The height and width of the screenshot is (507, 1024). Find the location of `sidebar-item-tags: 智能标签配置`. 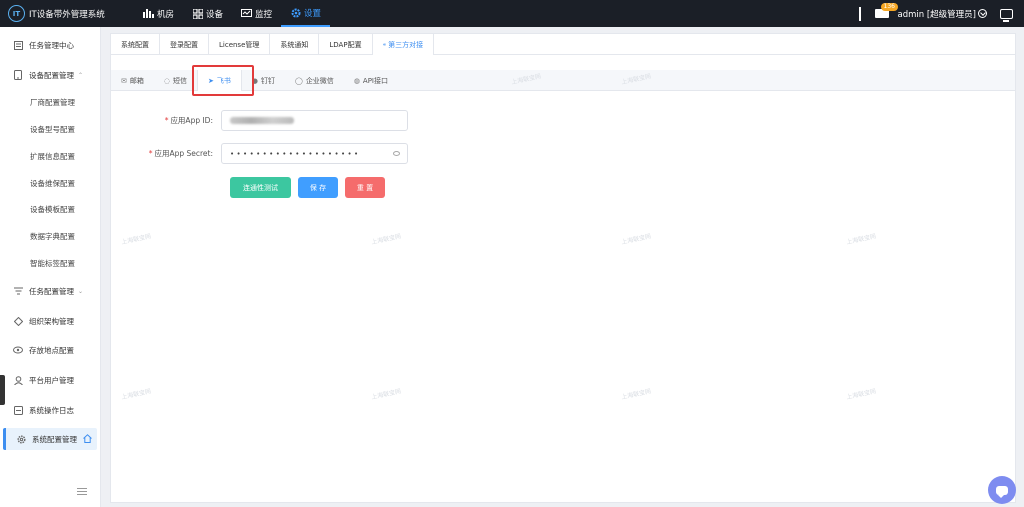

sidebar-item-tags: 智能标签配置 is located at coordinates (50, 263).